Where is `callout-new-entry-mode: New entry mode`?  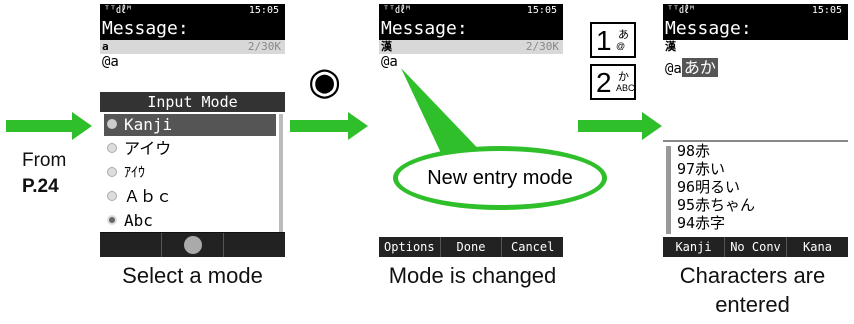 callout-new-entry-mode: New entry mode is located at coordinates (500, 178).